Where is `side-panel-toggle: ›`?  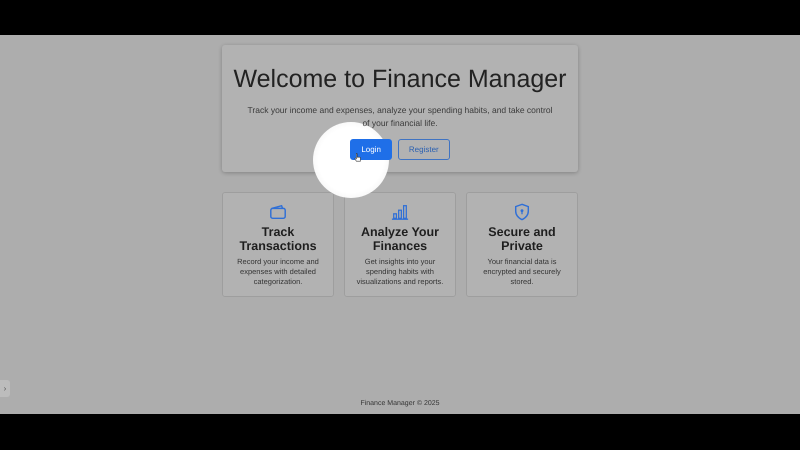
side-panel-toggle: › is located at coordinates (5, 388).